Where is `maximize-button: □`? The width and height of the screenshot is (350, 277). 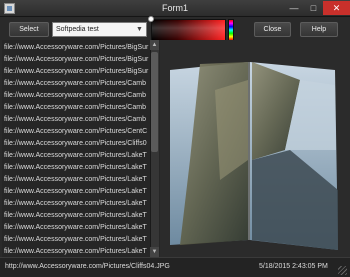 maximize-button: □ is located at coordinates (313, 8).